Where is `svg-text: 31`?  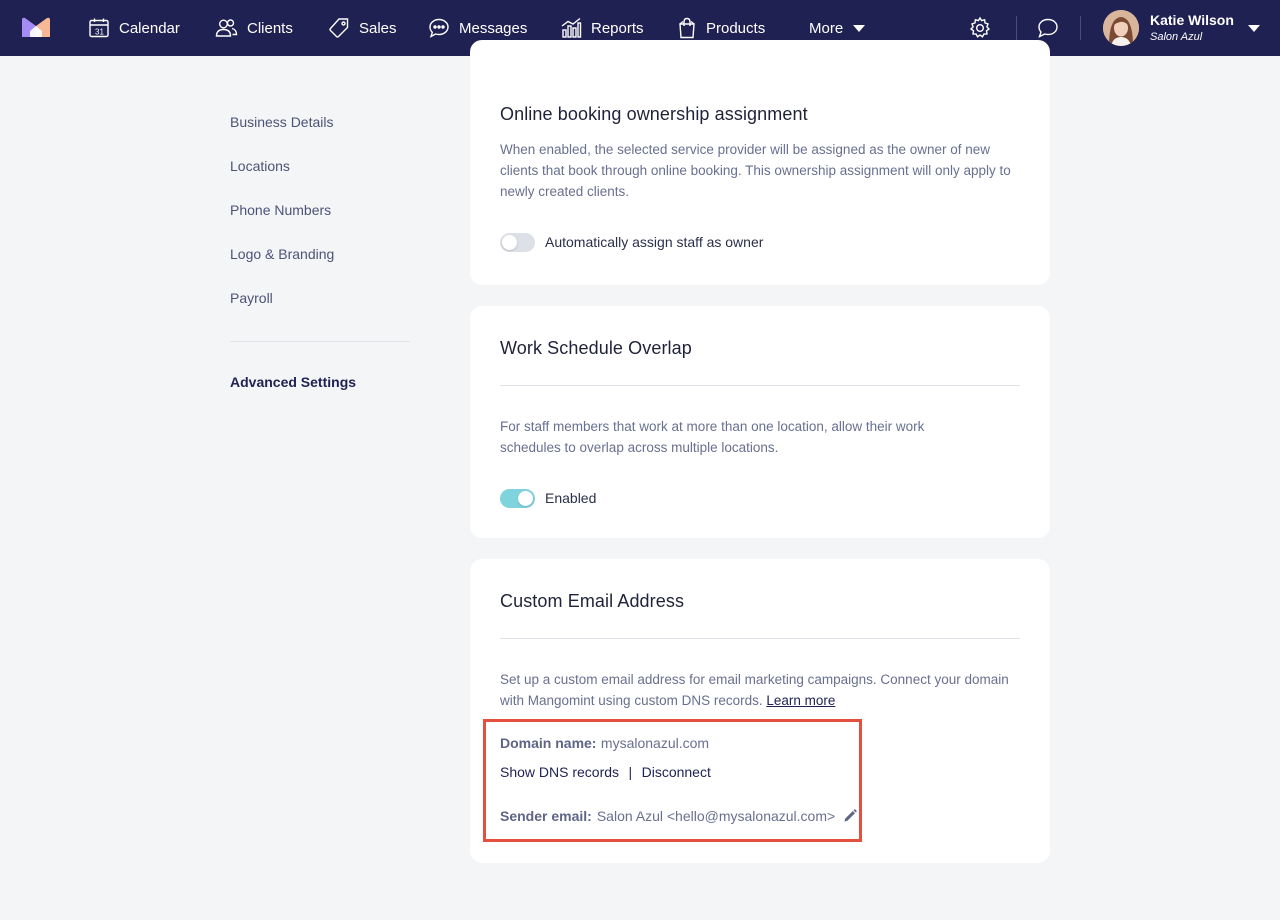 svg-text: 31 is located at coordinates (99, 32).